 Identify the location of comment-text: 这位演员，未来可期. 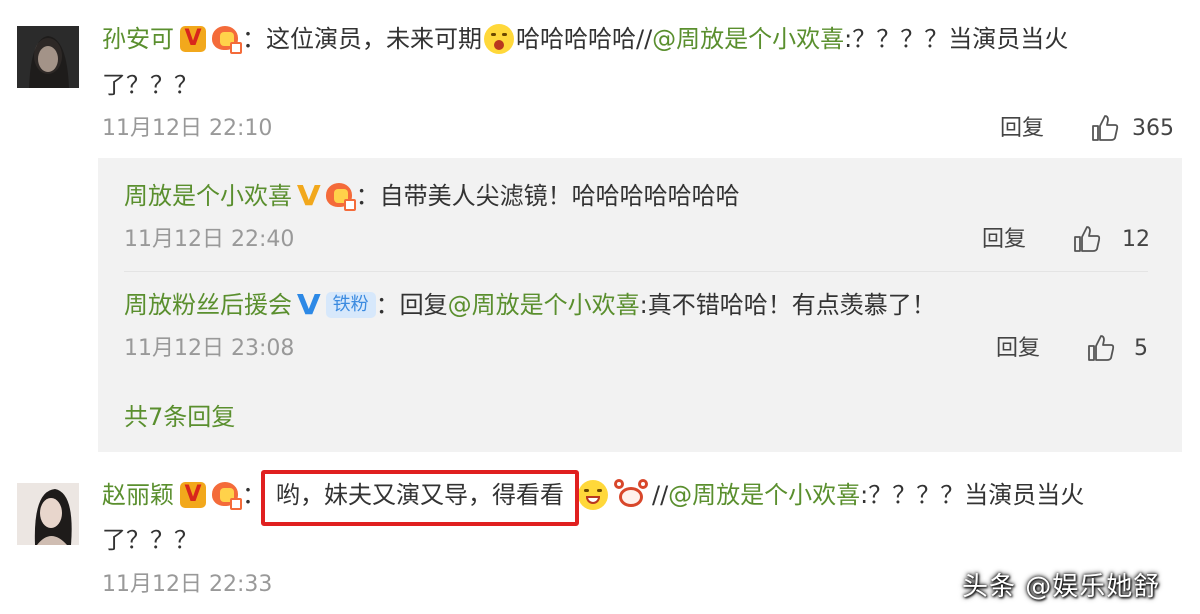
(374, 39).